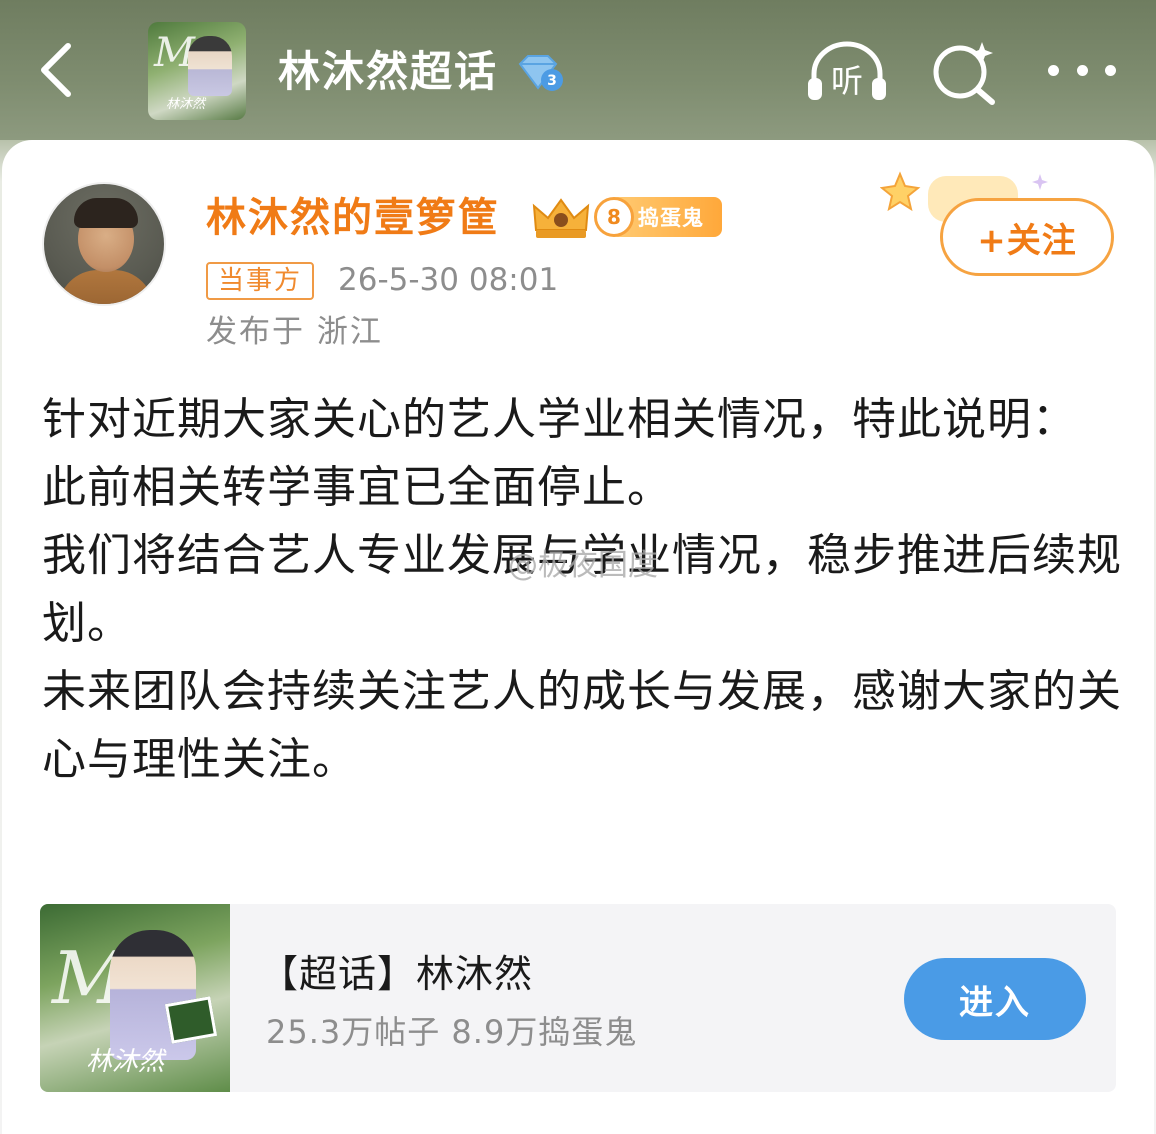 This screenshot has height=1134, width=1156. I want to click on post-paragraph: 我们将结合艺人专业发展与学业情况，稳步推进后续规划。, so click(582, 589).